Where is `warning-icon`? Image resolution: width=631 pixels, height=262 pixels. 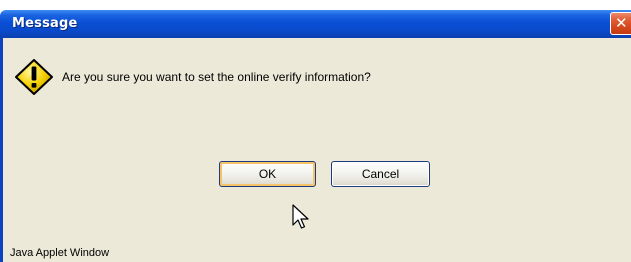
warning-icon is located at coordinates (34, 77).